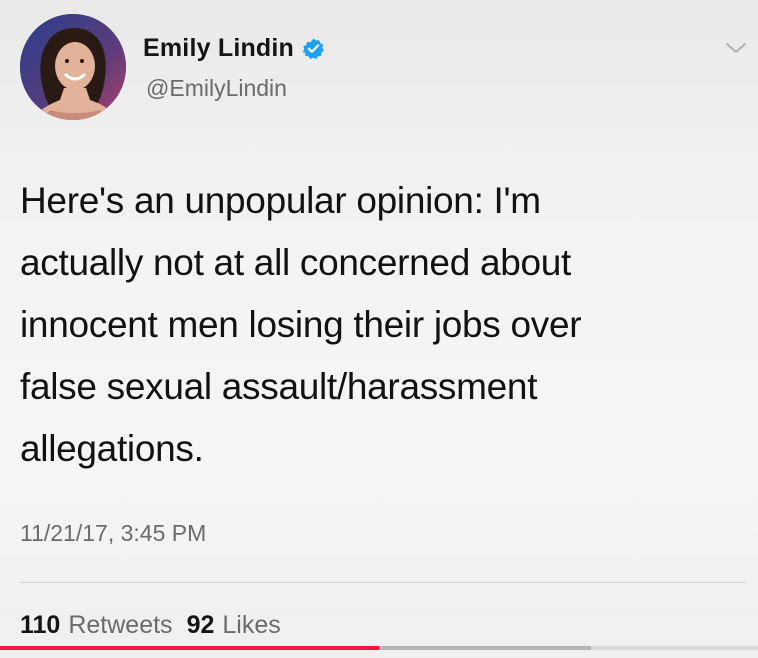  I want to click on verified-badge-icon, so click(313, 48).